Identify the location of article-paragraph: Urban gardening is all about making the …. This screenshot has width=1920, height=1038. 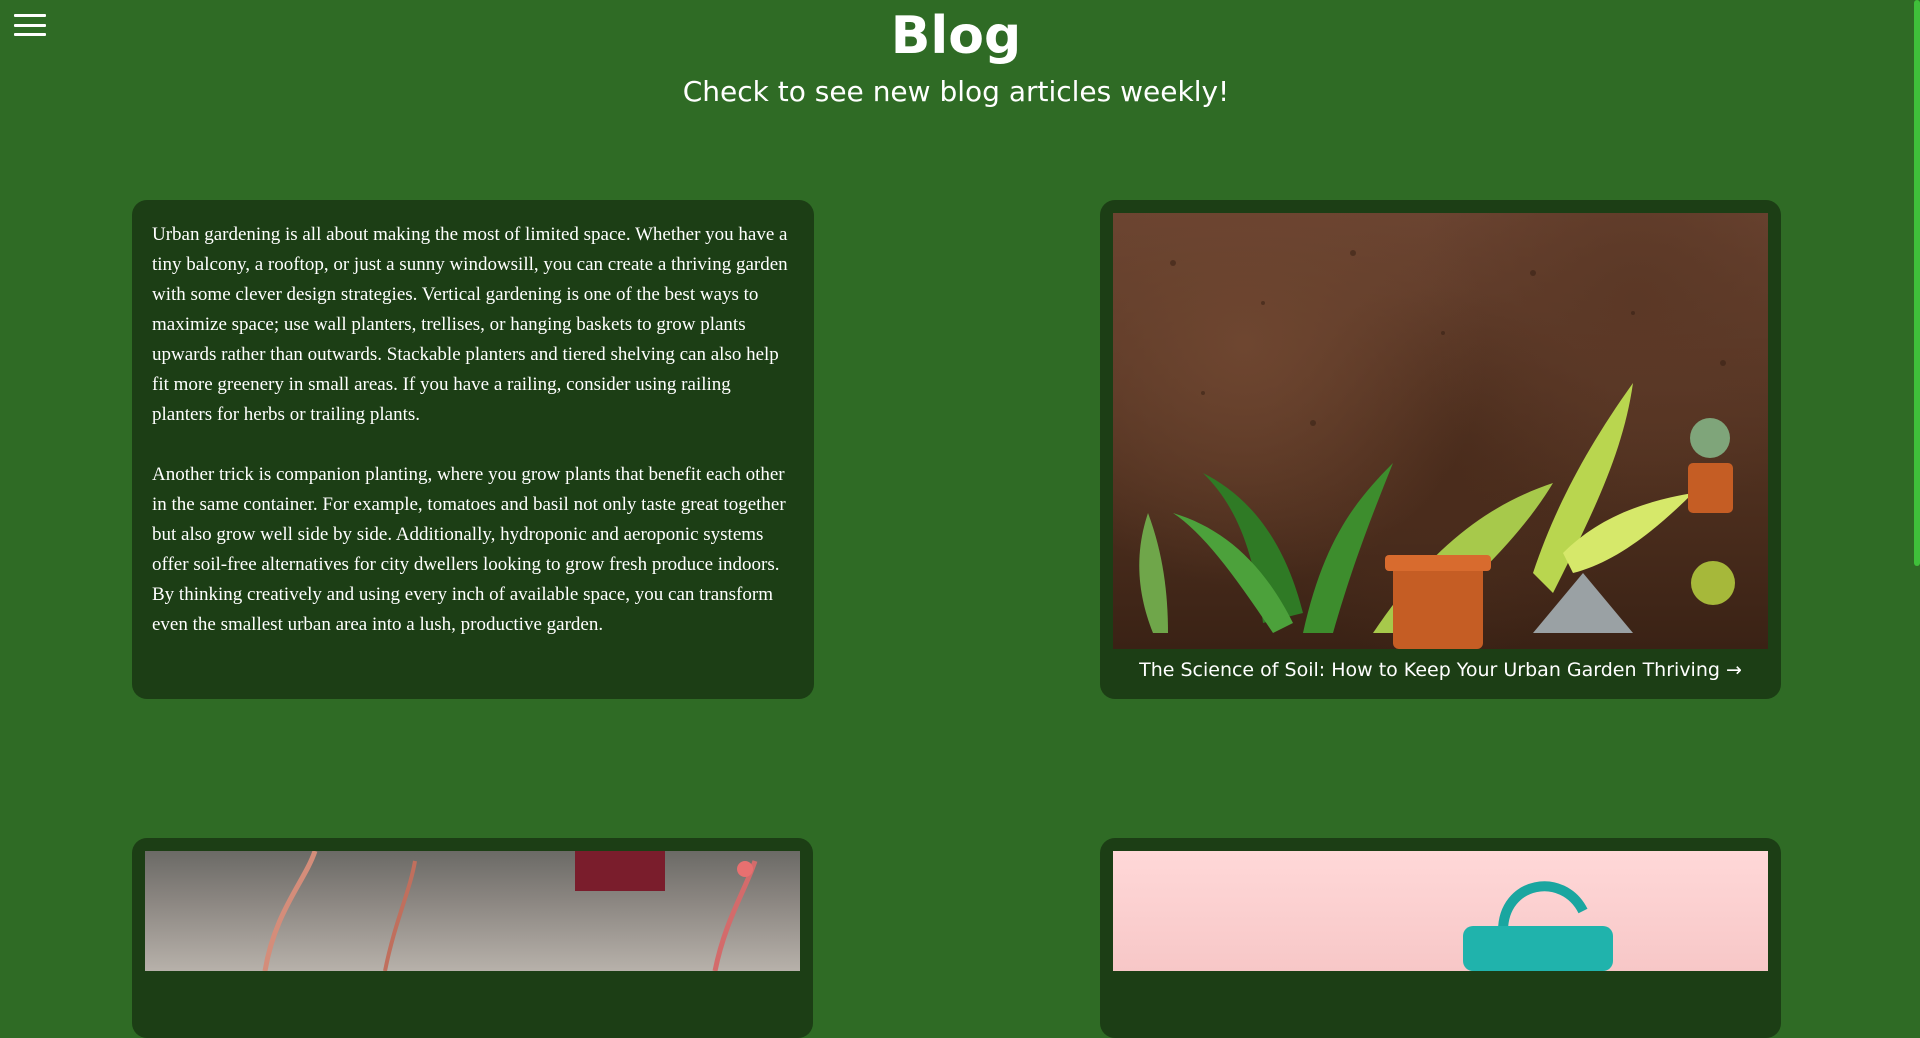
(470, 324).